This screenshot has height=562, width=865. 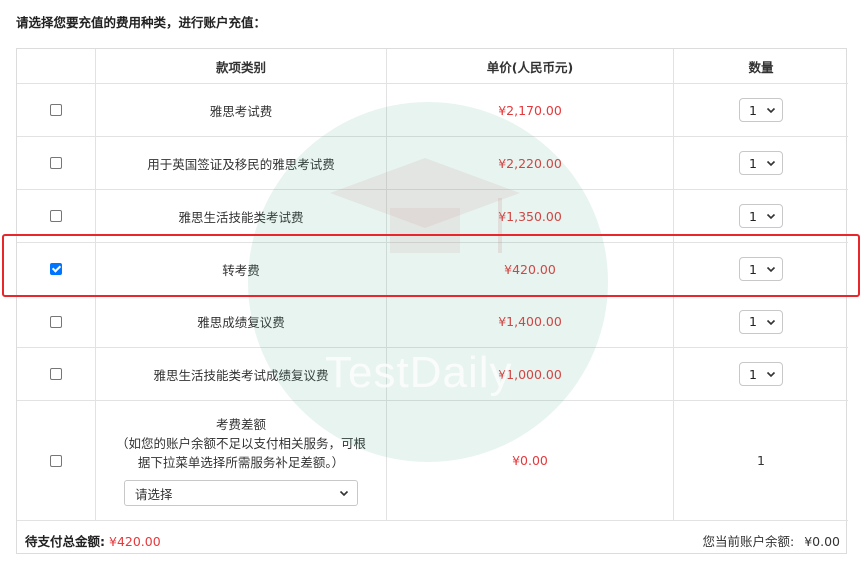 What do you see at coordinates (56, 66) in the screenshot?
I see `header-select` at bounding box center [56, 66].